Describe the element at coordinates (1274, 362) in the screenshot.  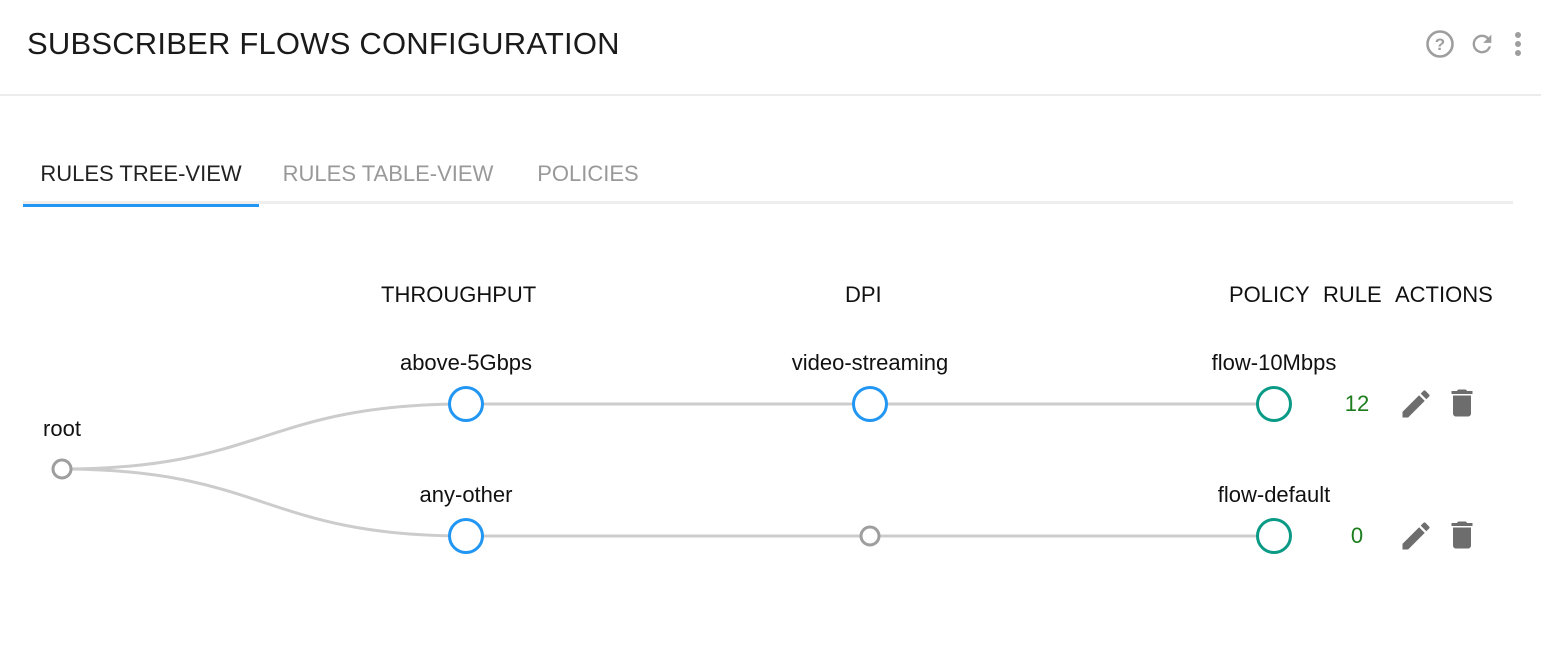
I see `policy-label: flow-10Mbps` at that location.